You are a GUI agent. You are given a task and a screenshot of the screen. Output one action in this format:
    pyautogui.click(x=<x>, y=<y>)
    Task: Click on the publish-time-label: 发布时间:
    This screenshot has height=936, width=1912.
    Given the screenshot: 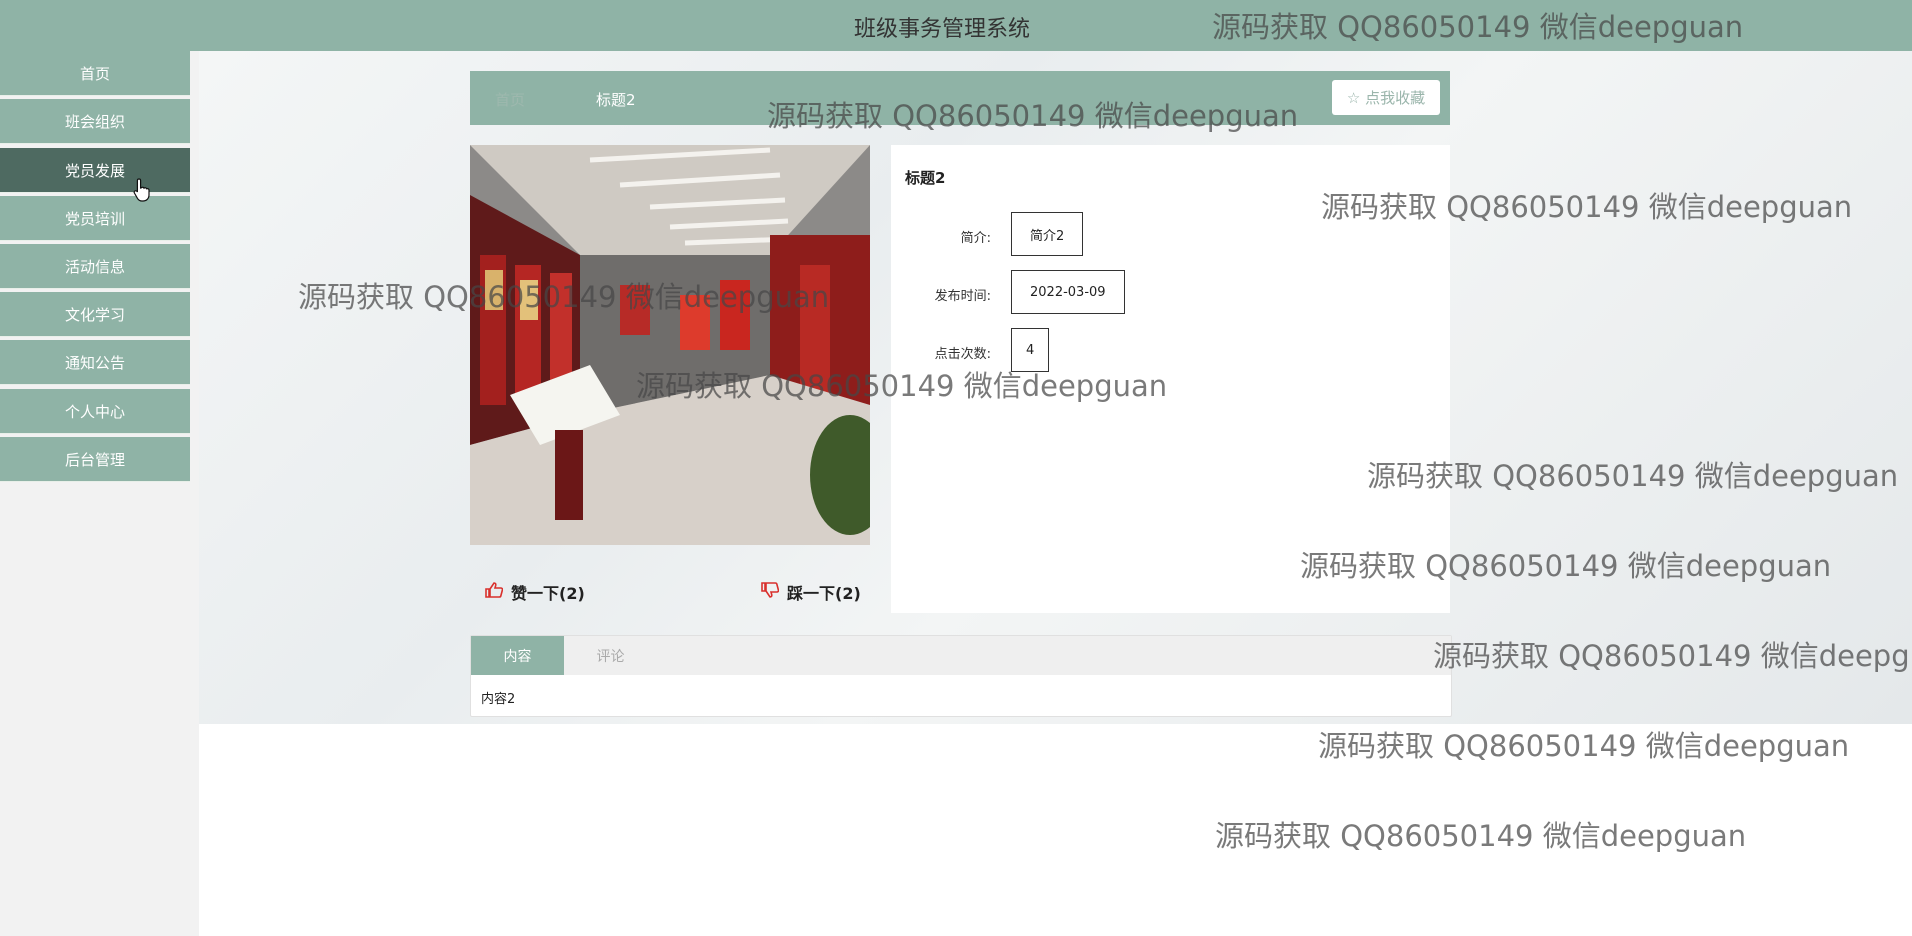 What is the action you would take?
    pyautogui.click(x=962, y=296)
    